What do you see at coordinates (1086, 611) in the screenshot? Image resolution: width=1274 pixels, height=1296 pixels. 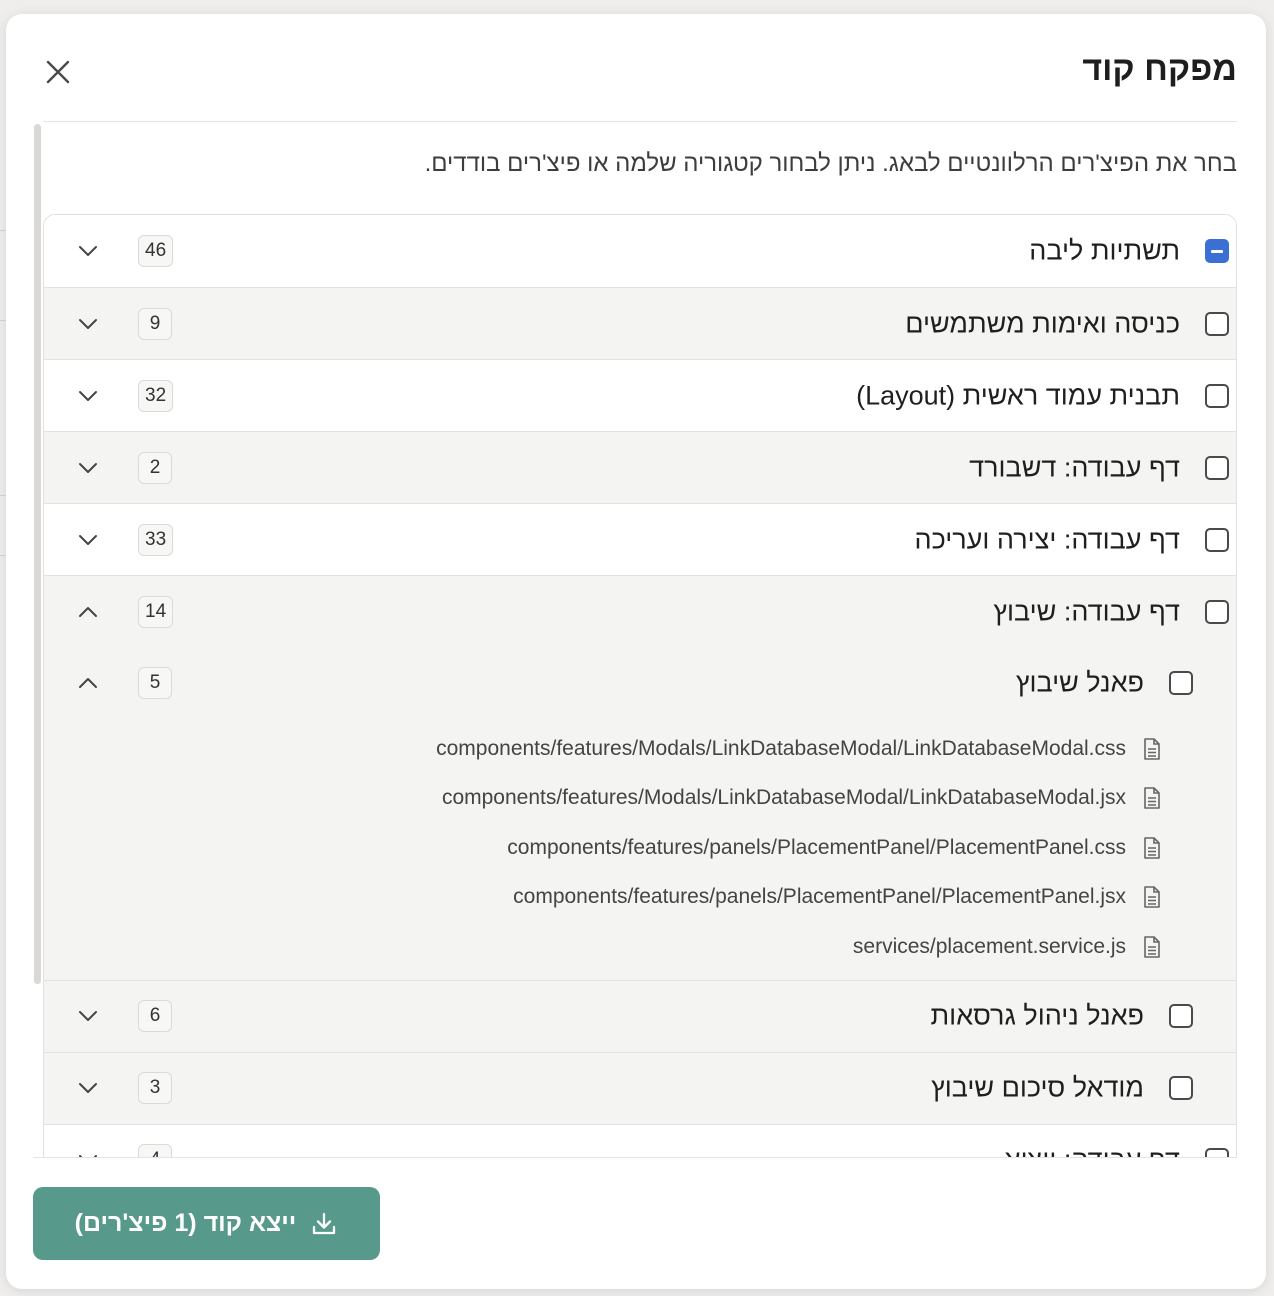 I see `category-label: דף עבודה: שיבוץ` at bounding box center [1086, 611].